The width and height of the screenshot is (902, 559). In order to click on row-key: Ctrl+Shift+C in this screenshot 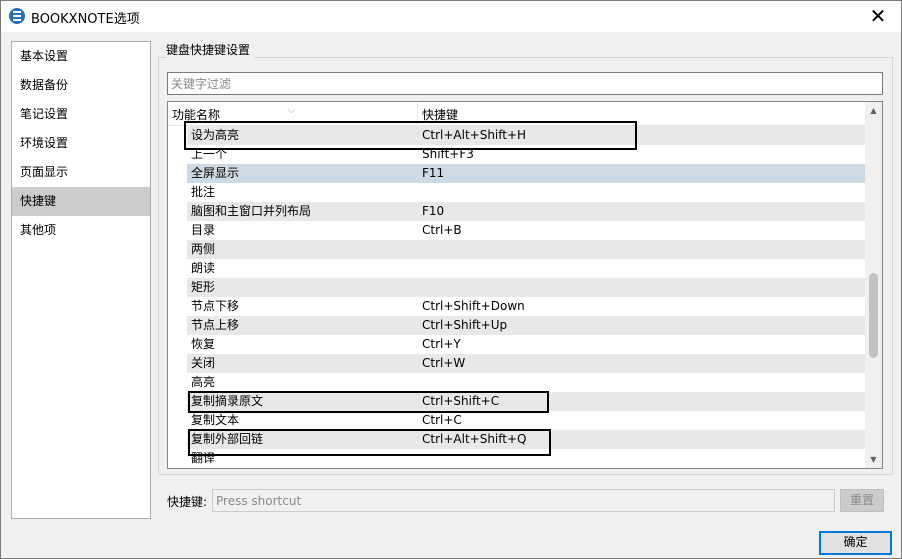, I will do `click(461, 401)`.